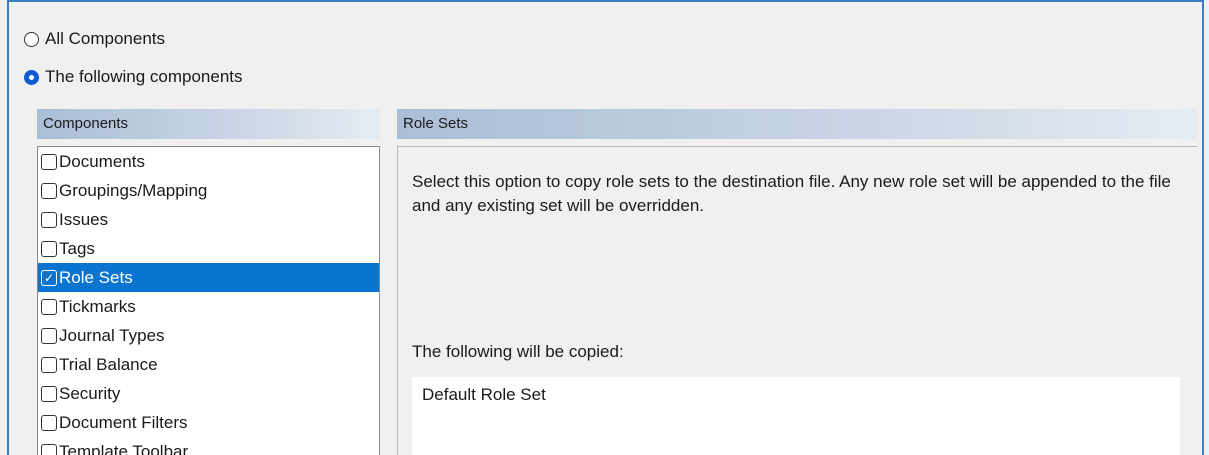 The image size is (1209, 455). Describe the element at coordinates (90, 393) in the screenshot. I see `component-label: Security` at that location.